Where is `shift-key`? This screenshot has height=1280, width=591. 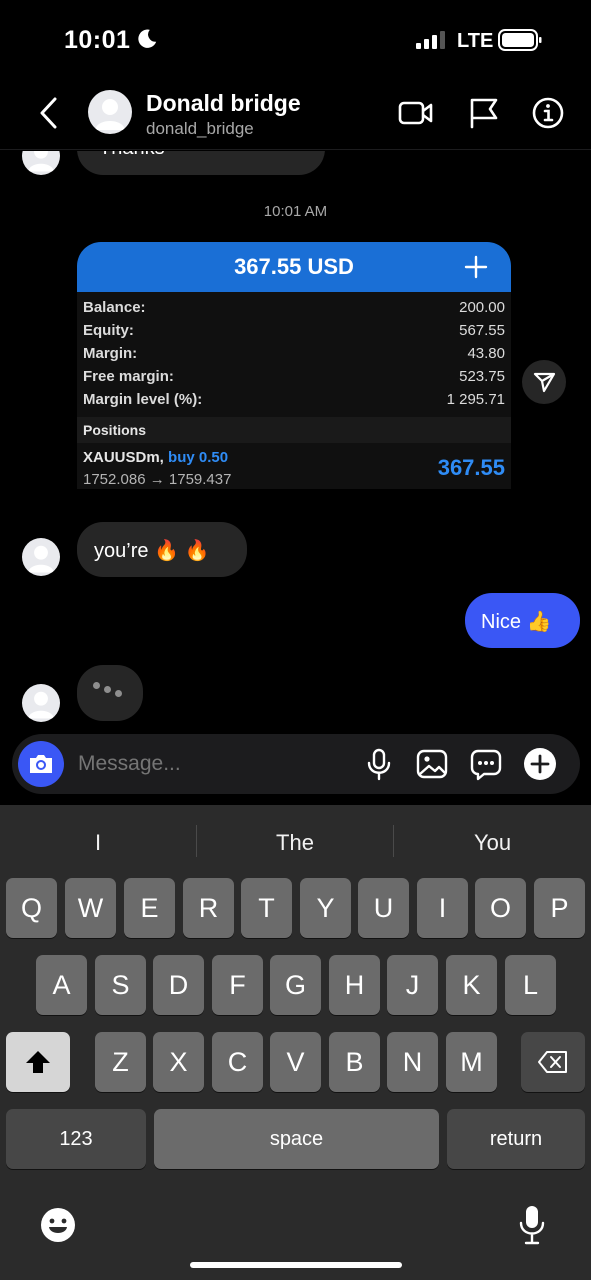
shift-key is located at coordinates (38, 1062).